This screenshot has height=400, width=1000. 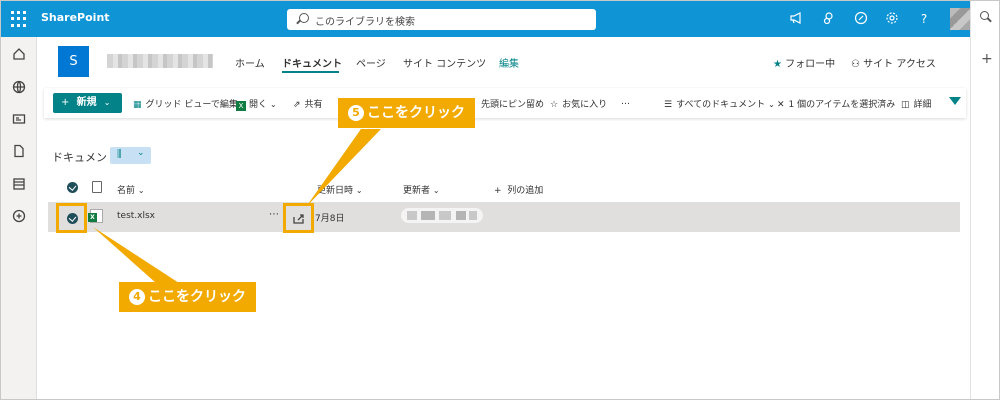 I want to click on row-checkbox-highlight, so click(x=71, y=218).